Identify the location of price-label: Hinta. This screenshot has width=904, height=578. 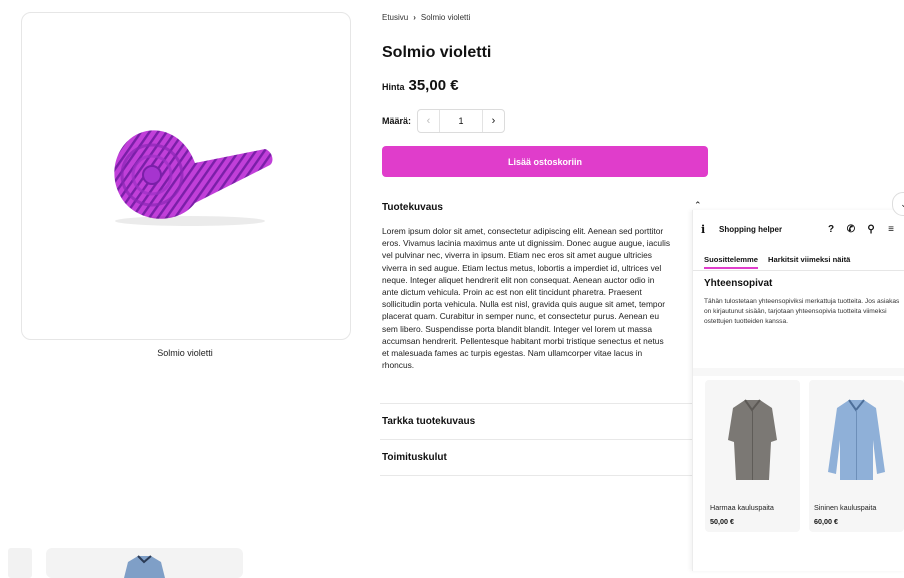
(393, 87).